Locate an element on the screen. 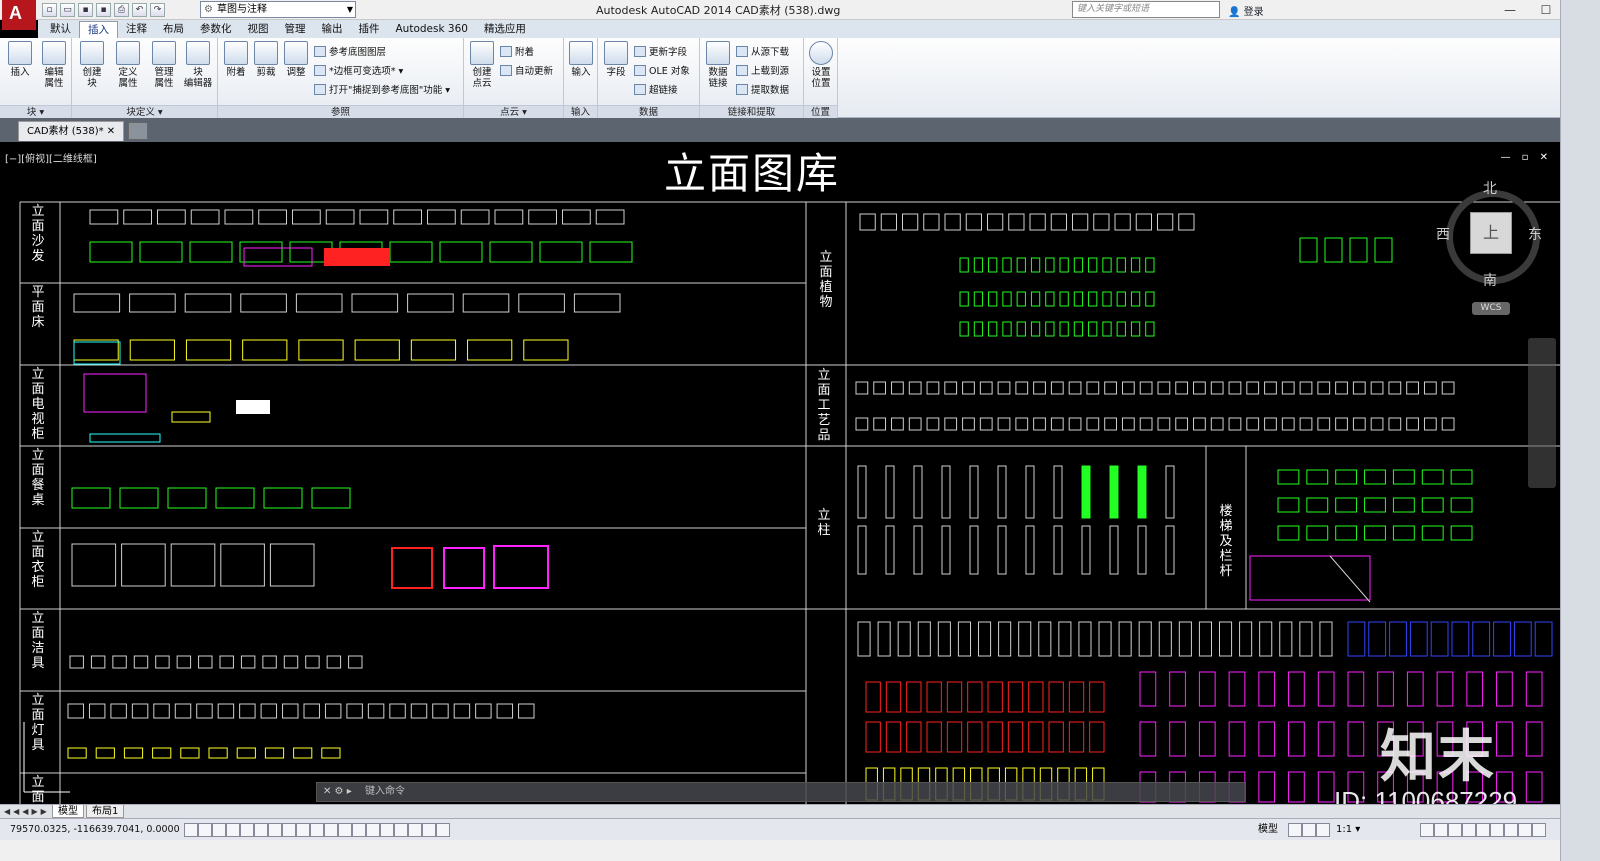 The width and height of the screenshot is (1600, 861). auto-update-button: 自动更新 is located at coordinates (526, 70).